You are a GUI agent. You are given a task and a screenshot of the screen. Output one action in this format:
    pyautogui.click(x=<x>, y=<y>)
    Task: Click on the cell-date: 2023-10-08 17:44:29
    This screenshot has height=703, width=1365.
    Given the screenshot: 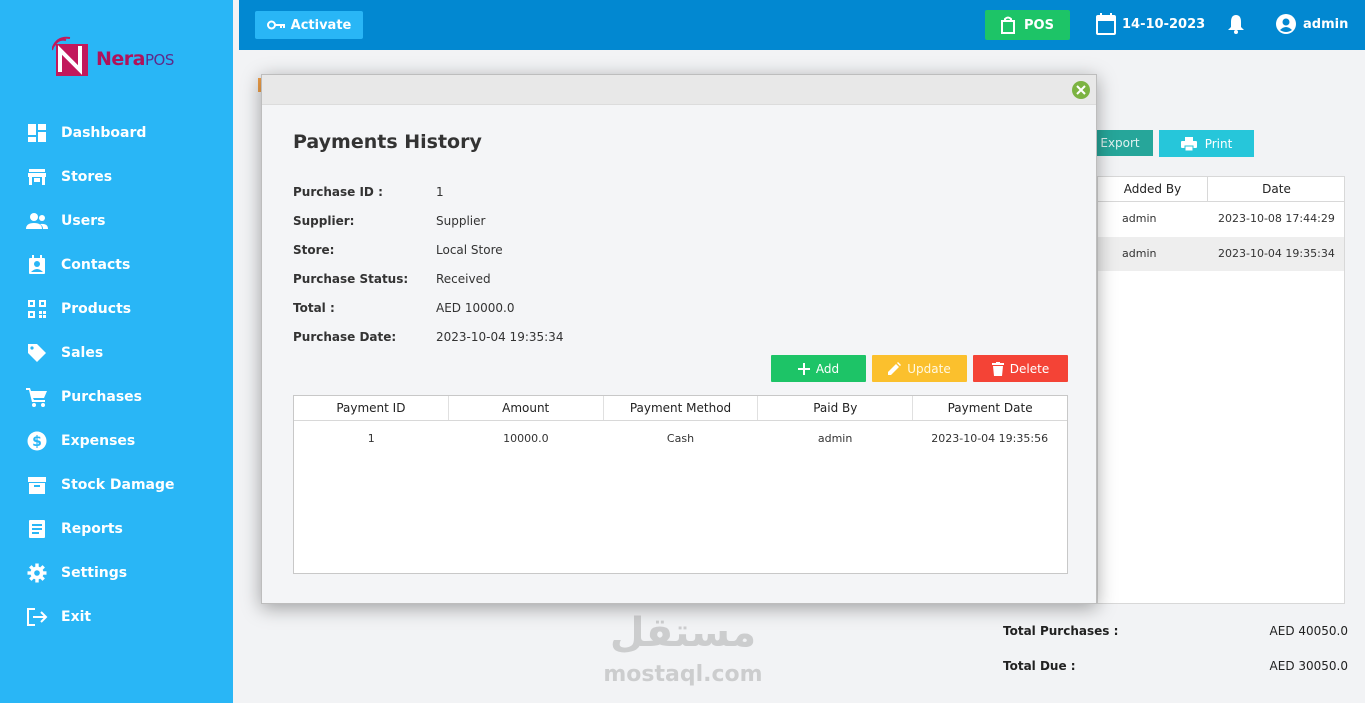 What is the action you would take?
    pyautogui.click(x=1276, y=218)
    